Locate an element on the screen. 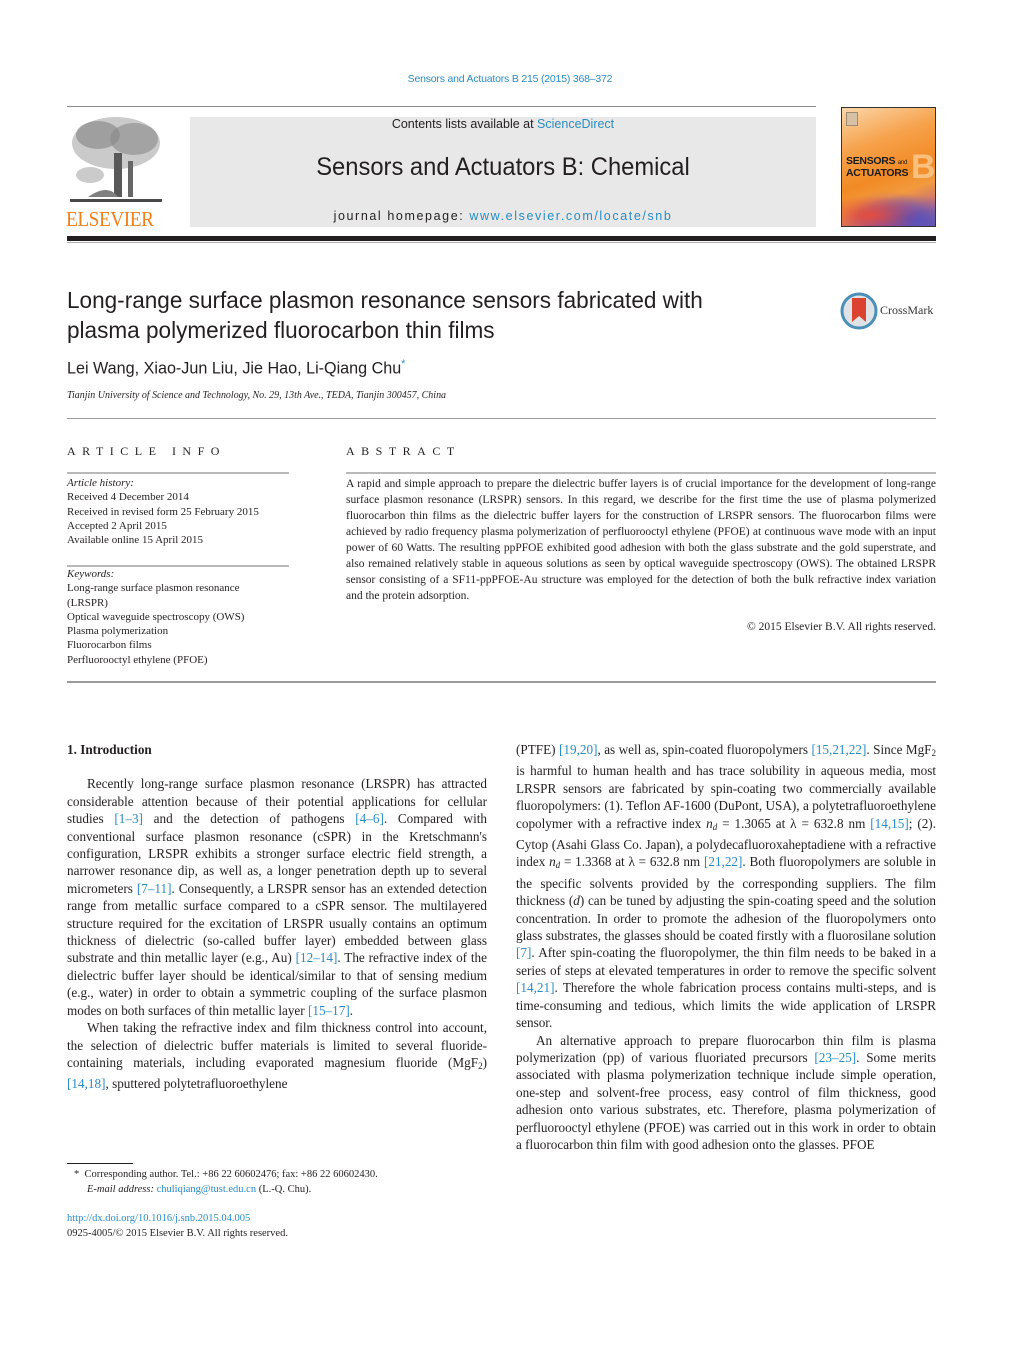 The height and width of the screenshot is (1351, 1020). contents-prefix: Contents lists available at is located at coordinates (464, 124).